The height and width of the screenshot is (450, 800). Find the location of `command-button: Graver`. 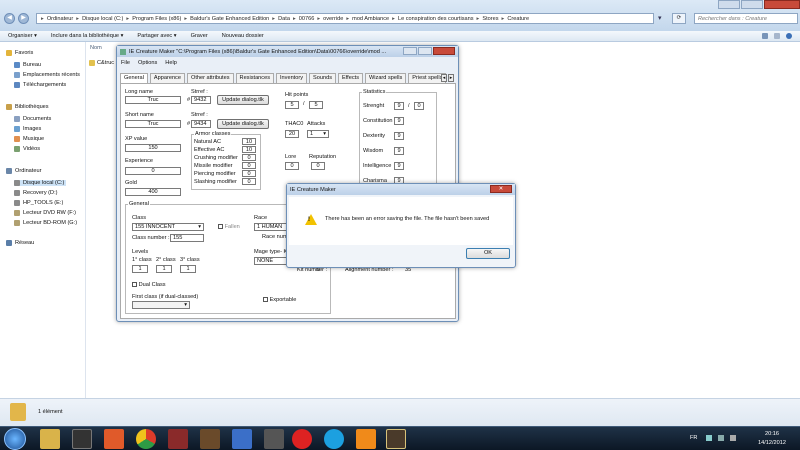

command-button: Graver is located at coordinates (199, 36).